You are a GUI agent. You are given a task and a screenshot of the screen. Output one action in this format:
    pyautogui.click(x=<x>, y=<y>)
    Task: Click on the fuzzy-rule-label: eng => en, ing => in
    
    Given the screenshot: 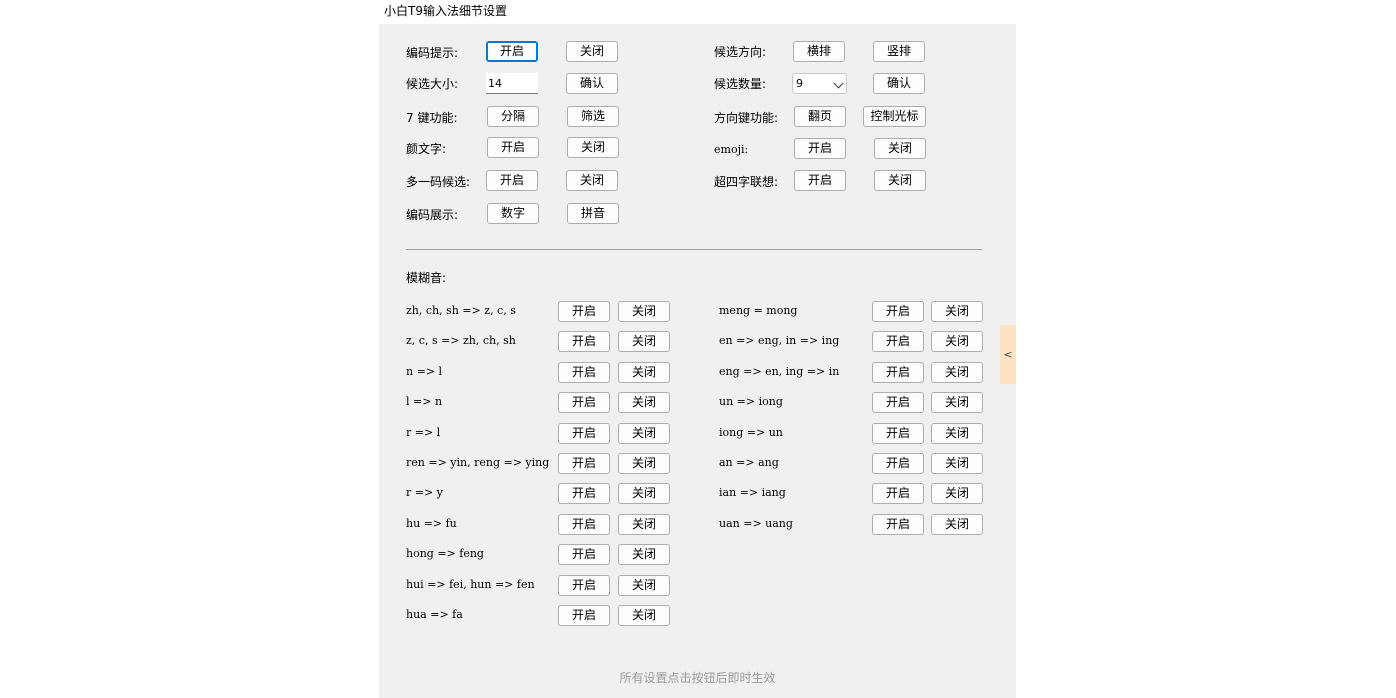 What is the action you would take?
    pyautogui.click(x=779, y=371)
    